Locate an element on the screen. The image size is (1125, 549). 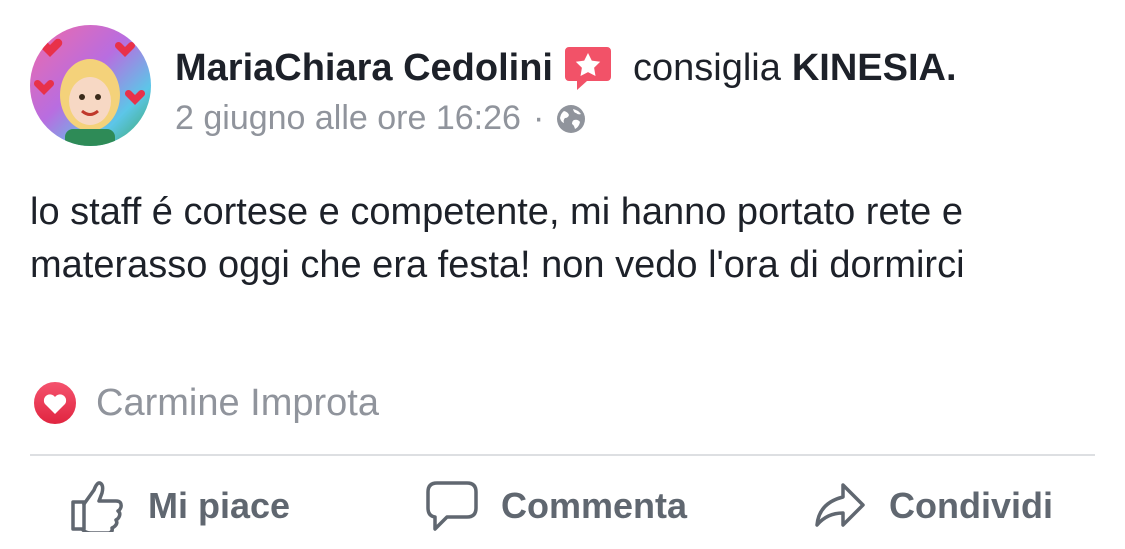
post-meta: 2 giugno alle ore 16:26 · is located at coordinates (380, 118).